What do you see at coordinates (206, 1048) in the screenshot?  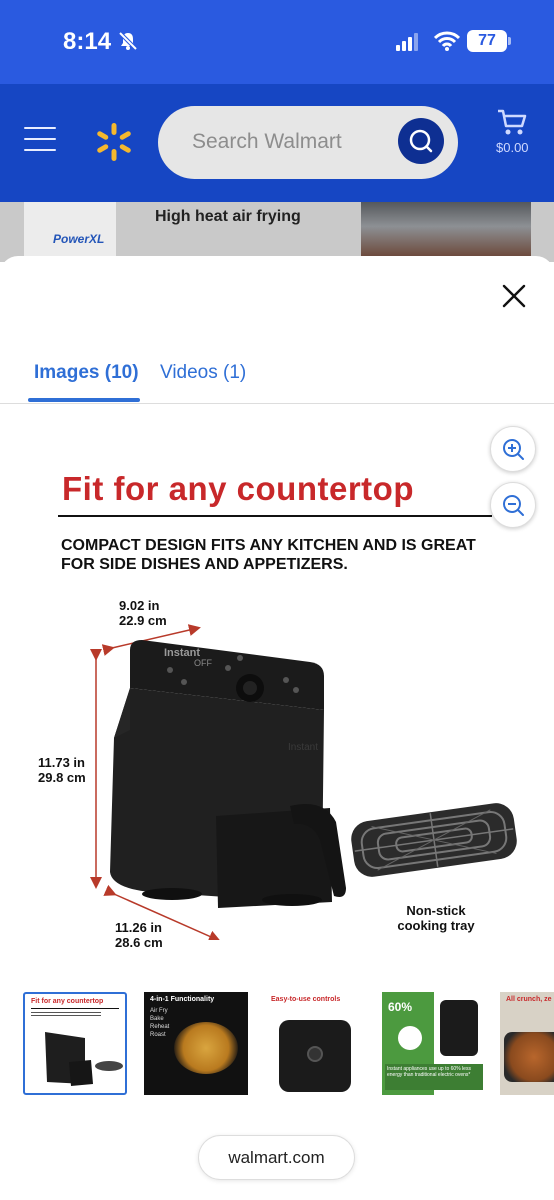 I see `thumbnail-fries-image` at bounding box center [206, 1048].